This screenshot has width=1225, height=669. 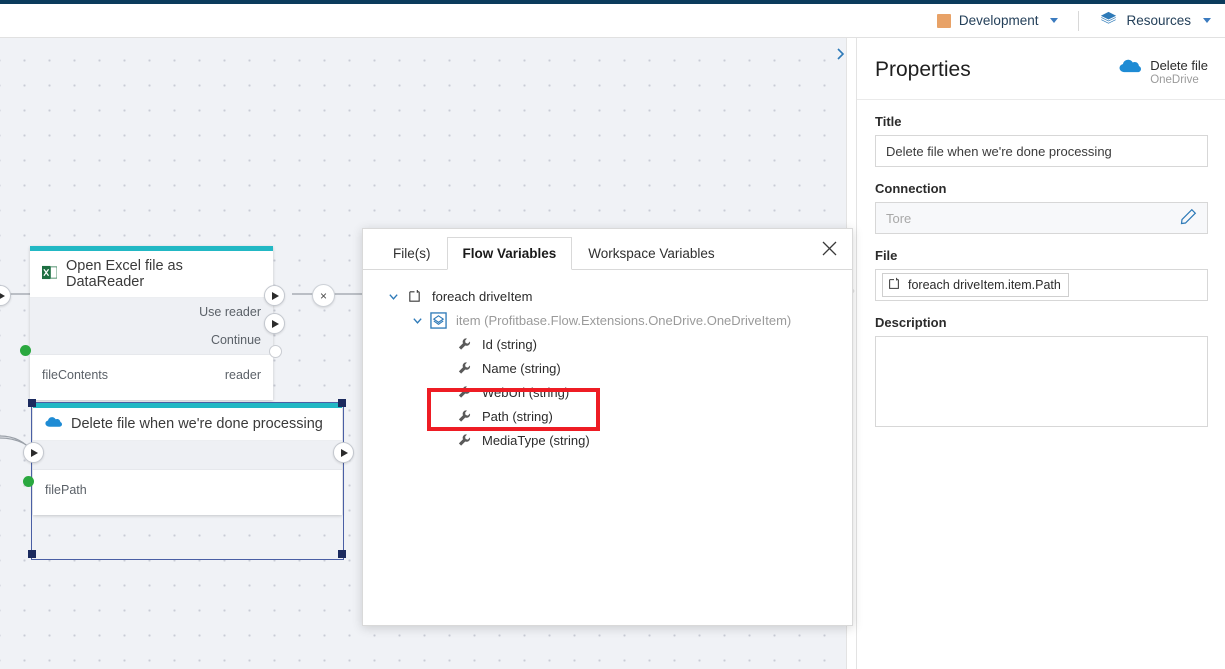 What do you see at coordinates (607, 368) in the screenshot?
I see `tree-item-name: Name (string)` at bounding box center [607, 368].